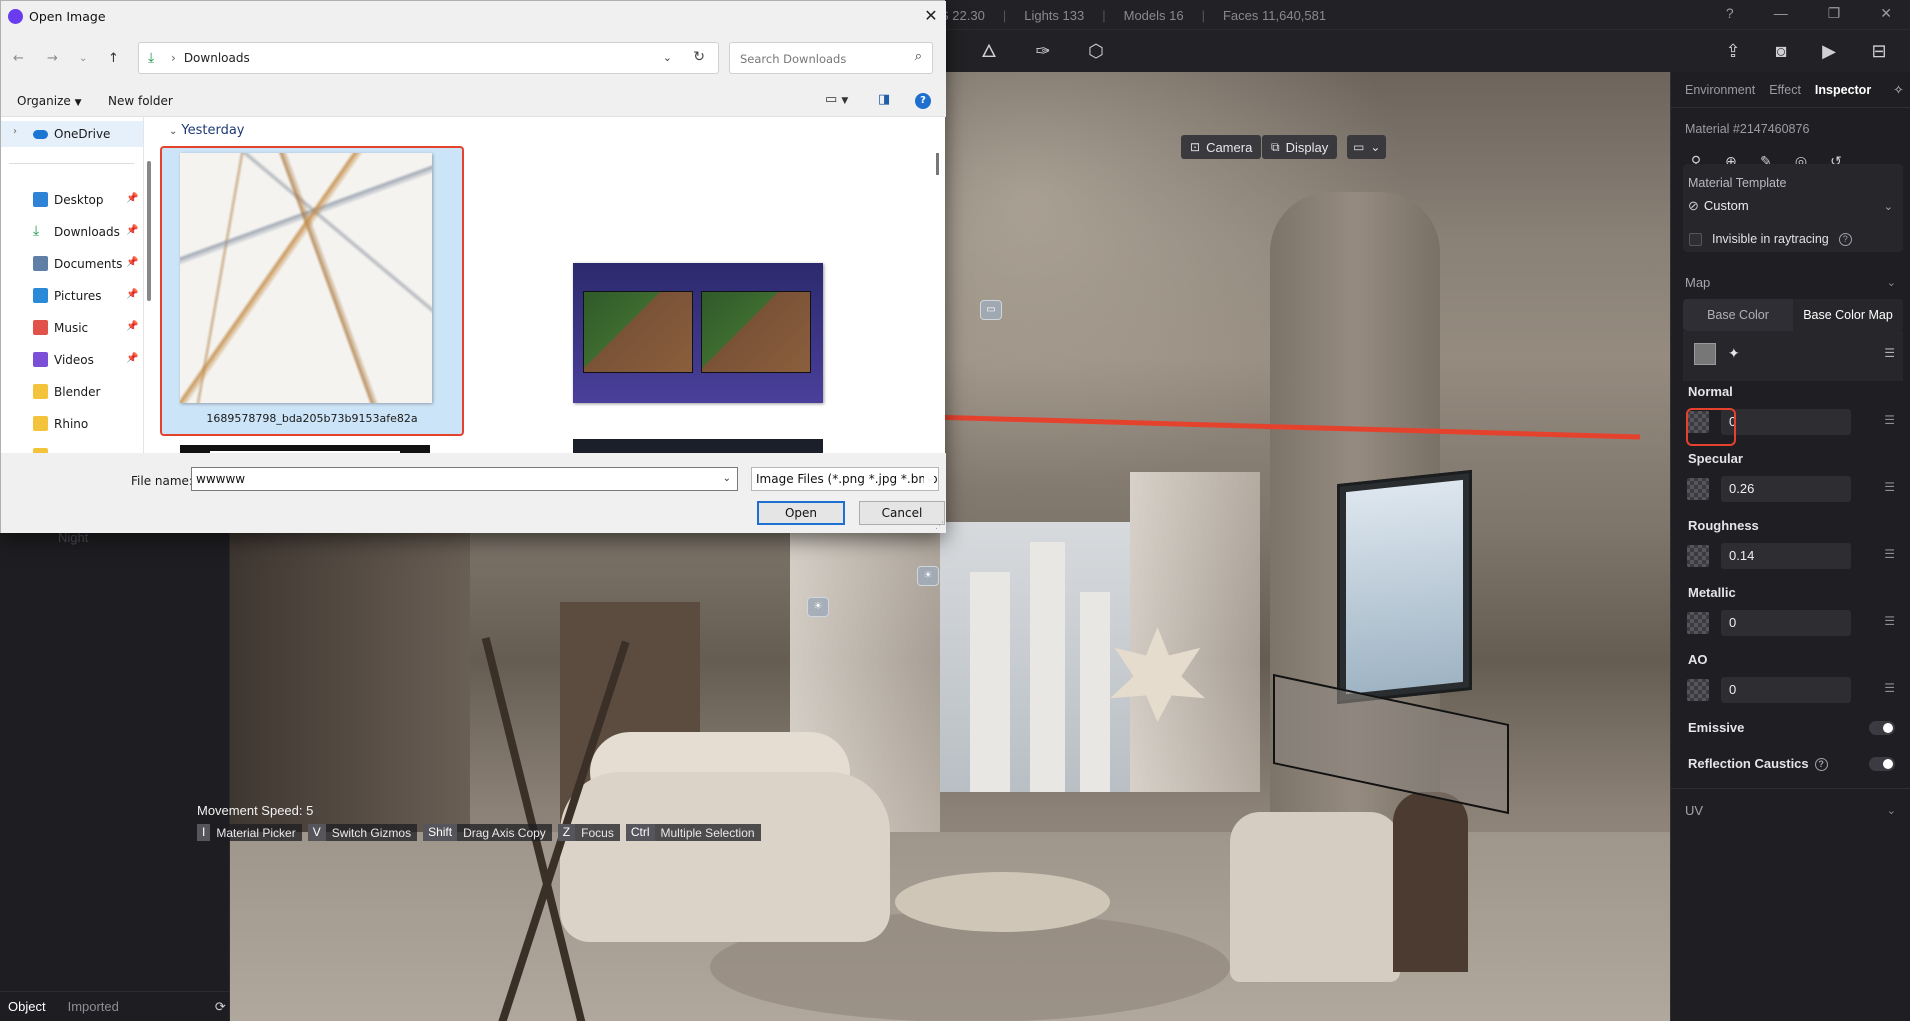 This screenshot has height=1021, width=1910. Describe the element at coordinates (884, 99) in the screenshot. I see `preview-pane-icon: ◨` at that location.